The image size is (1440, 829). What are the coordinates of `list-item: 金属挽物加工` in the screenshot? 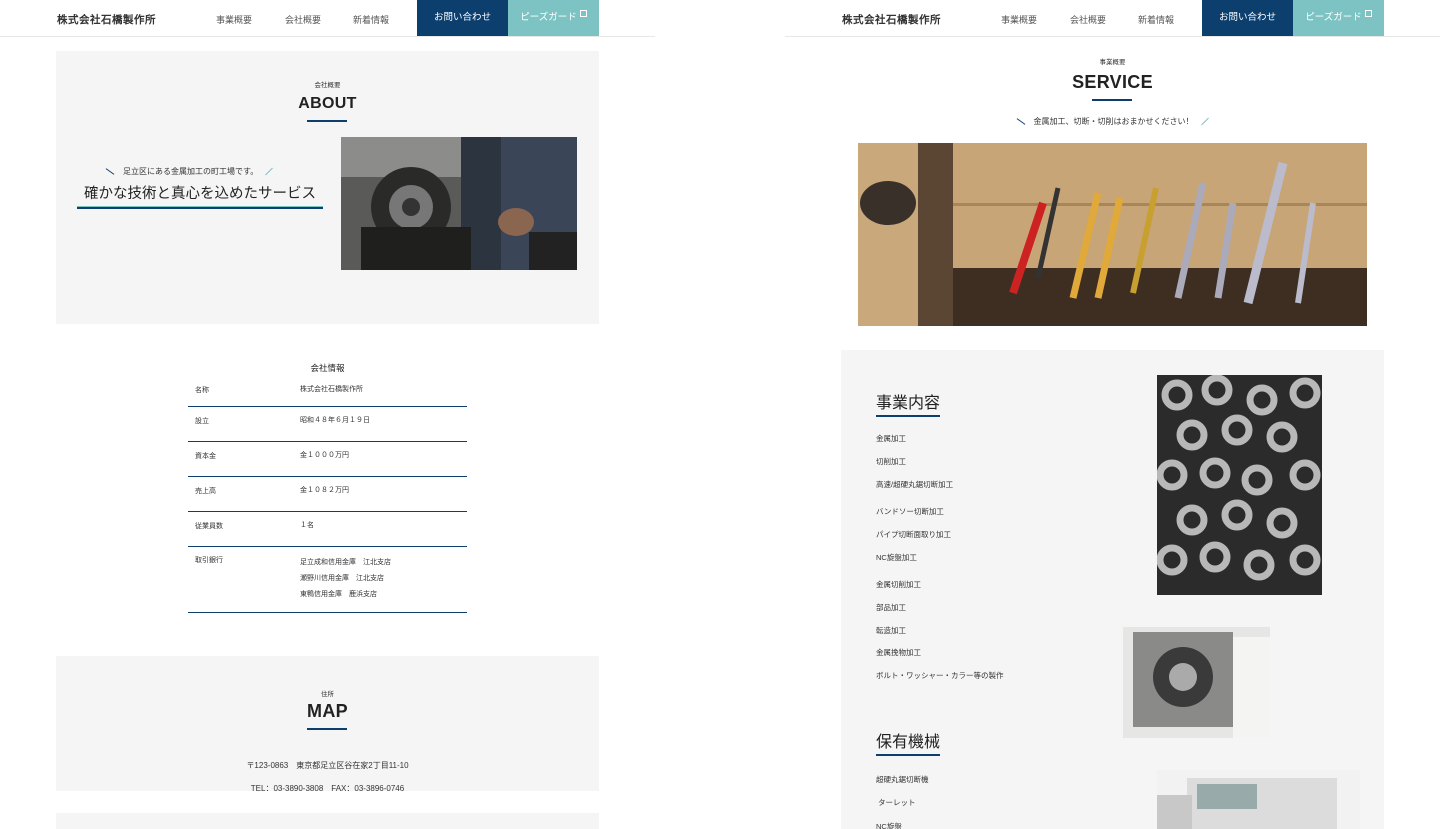 It's located at (898, 652).